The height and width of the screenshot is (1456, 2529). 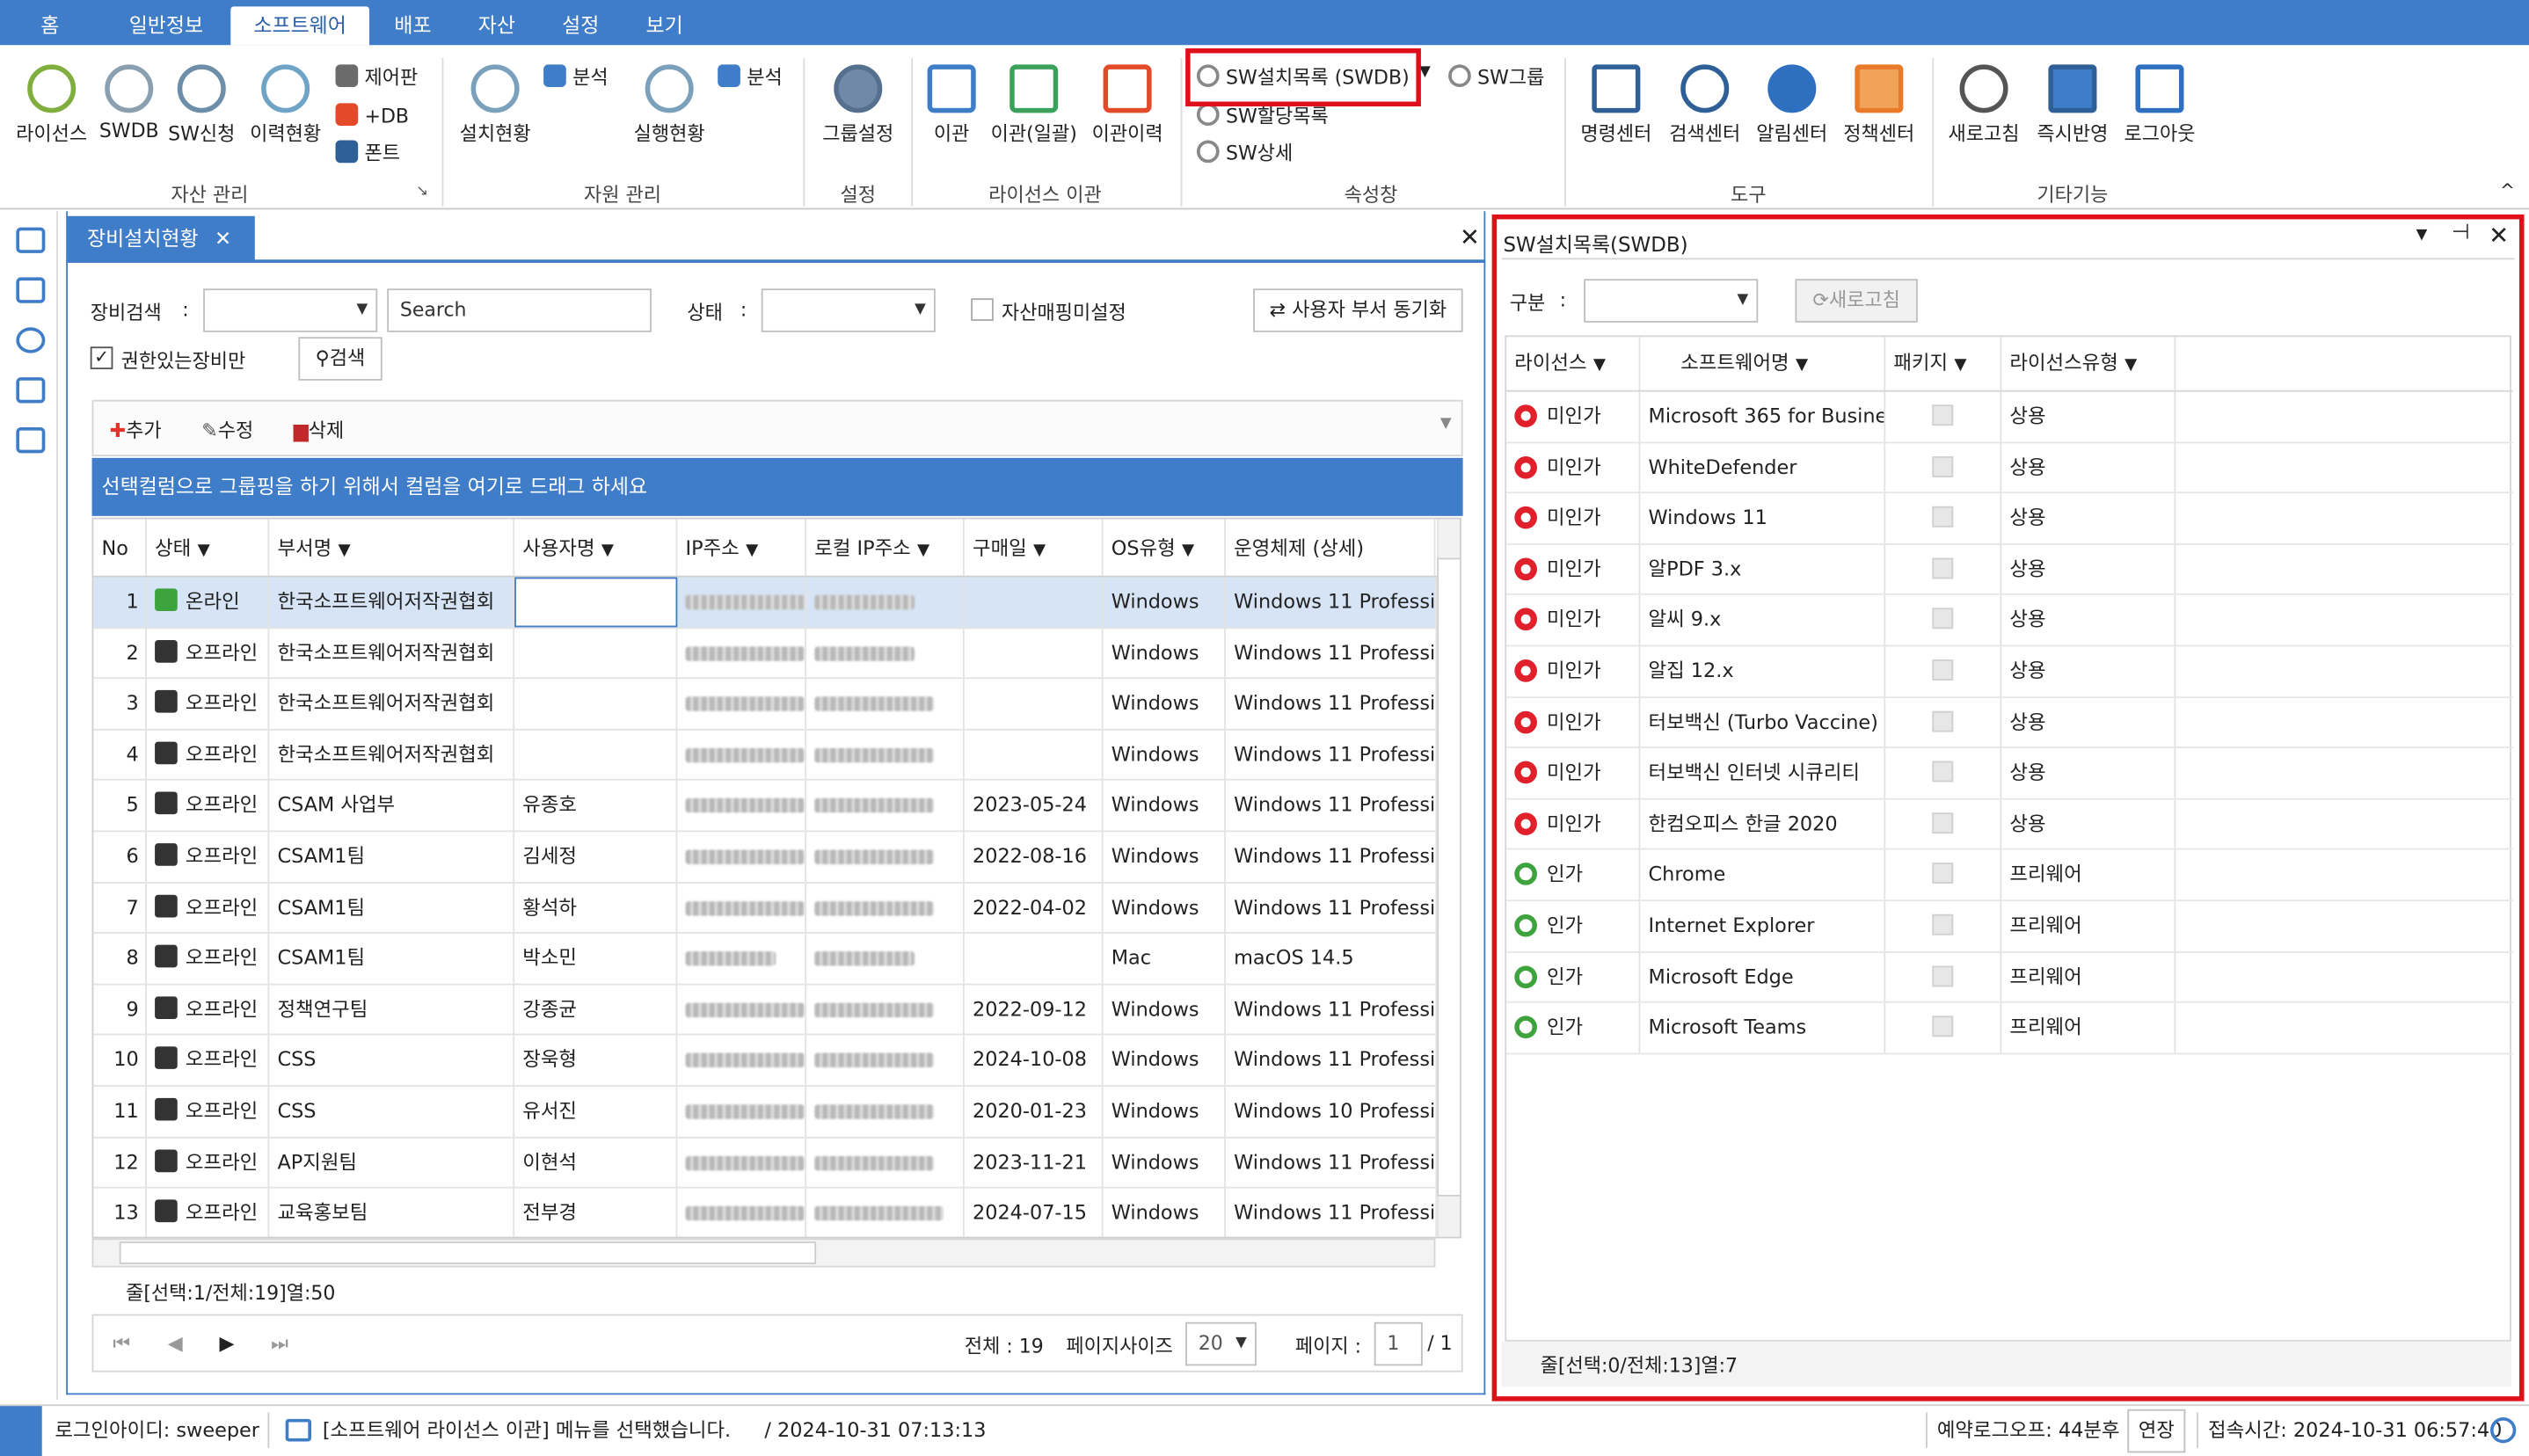 What do you see at coordinates (1704, 105) in the screenshot?
I see `search-center-button: 검색센터` at bounding box center [1704, 105].